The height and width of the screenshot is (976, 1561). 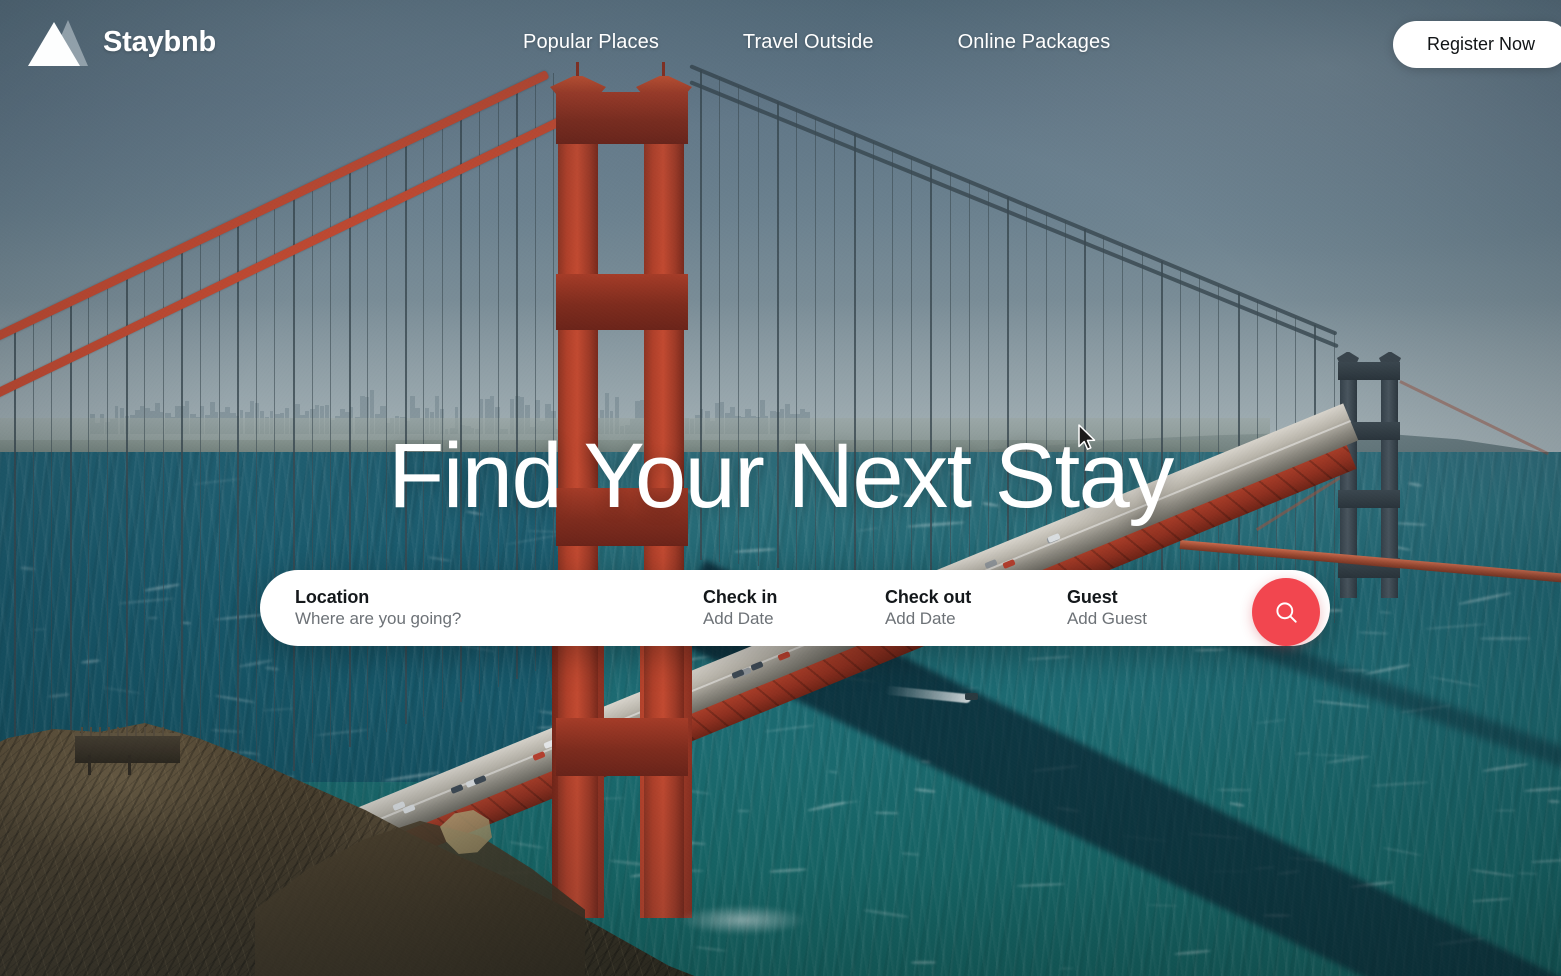 What do you see at coordinates (1476, 44) in the screenshot?
I see `register-now-button: Register Now` at bounding box center [1476, 44].